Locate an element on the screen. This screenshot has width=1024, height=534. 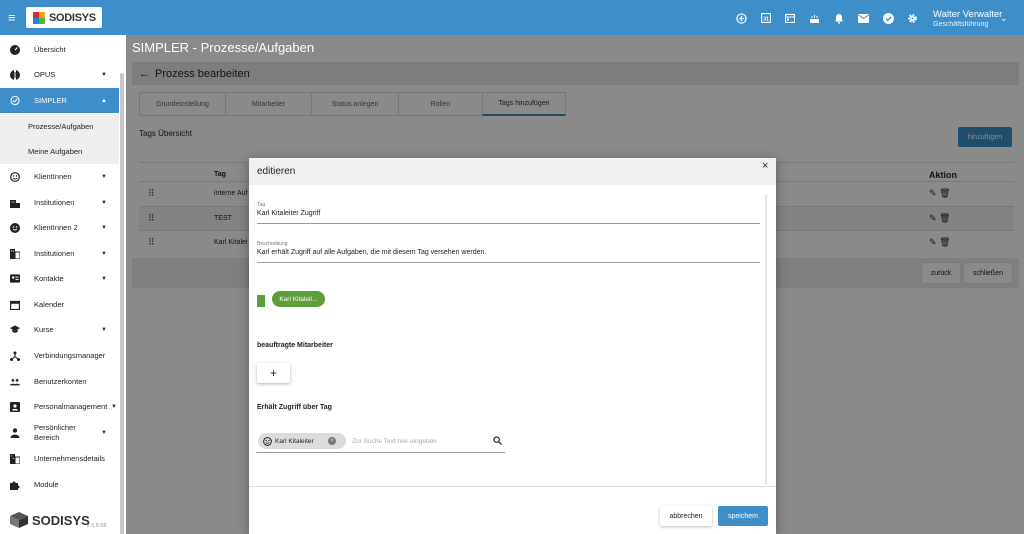
sidebar-item-unternehmensdetails: Unternehmensdetails is located at coordinates (59, 458).